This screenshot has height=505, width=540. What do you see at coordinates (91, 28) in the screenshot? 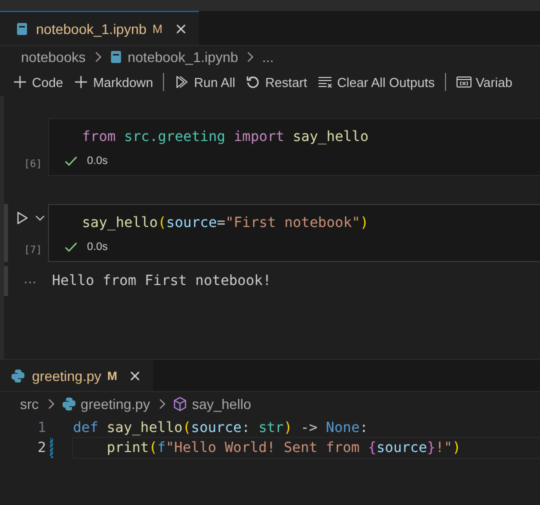
I see `tab-label: notebook_1.ipynb` at bounding box center [91, 28].